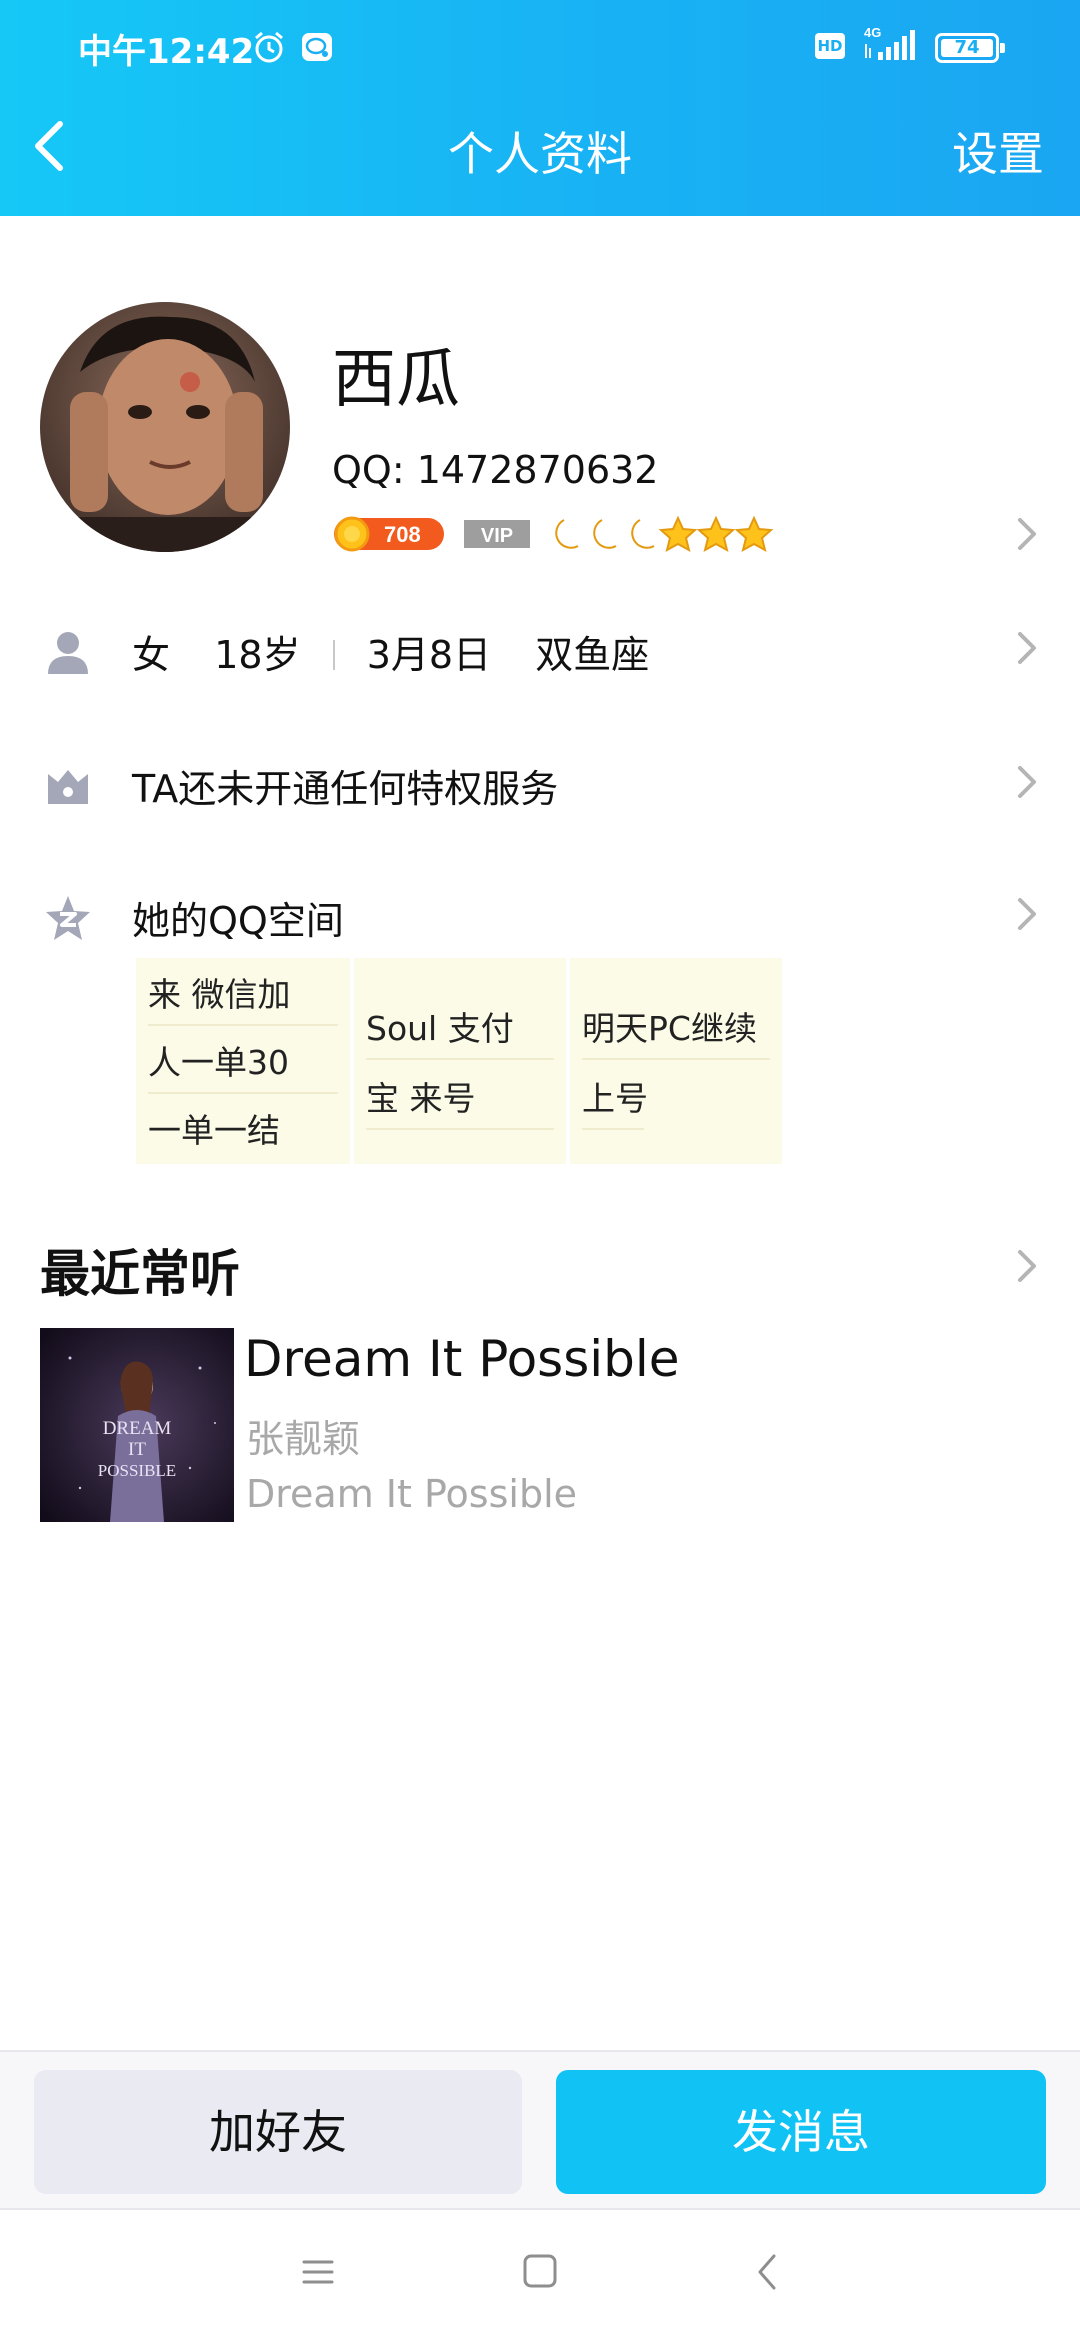 This screenshot has height=2340, width=1080. I want to click on coin-count: 708, so click(402, 534).